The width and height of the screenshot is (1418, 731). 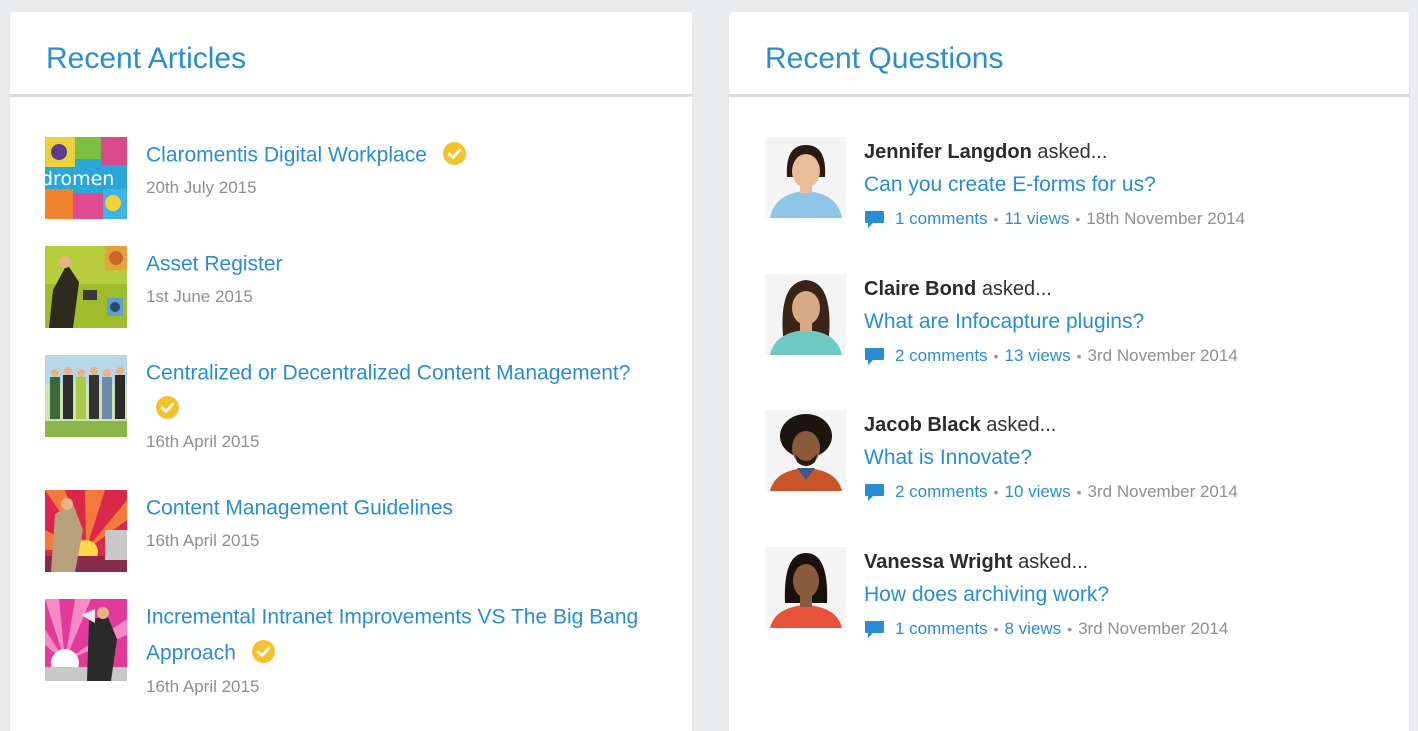 I want to click on asker-name: Jacob Black, so click(x=922, y=425).